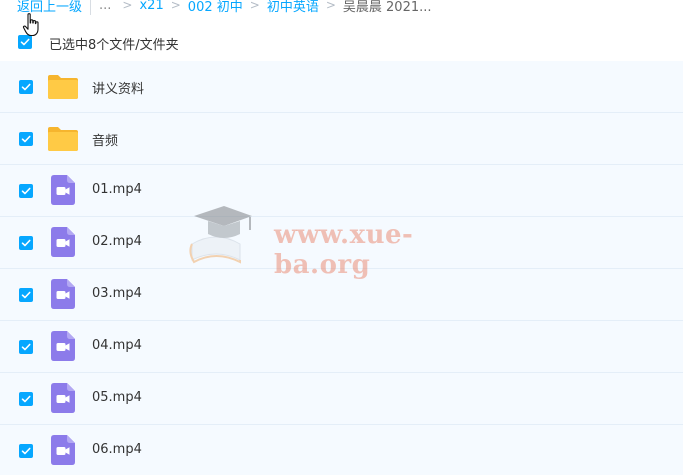  Describe the element at coordinates (117, 293) in the screenshot. I see `file-name: 03.mp4` at that location.